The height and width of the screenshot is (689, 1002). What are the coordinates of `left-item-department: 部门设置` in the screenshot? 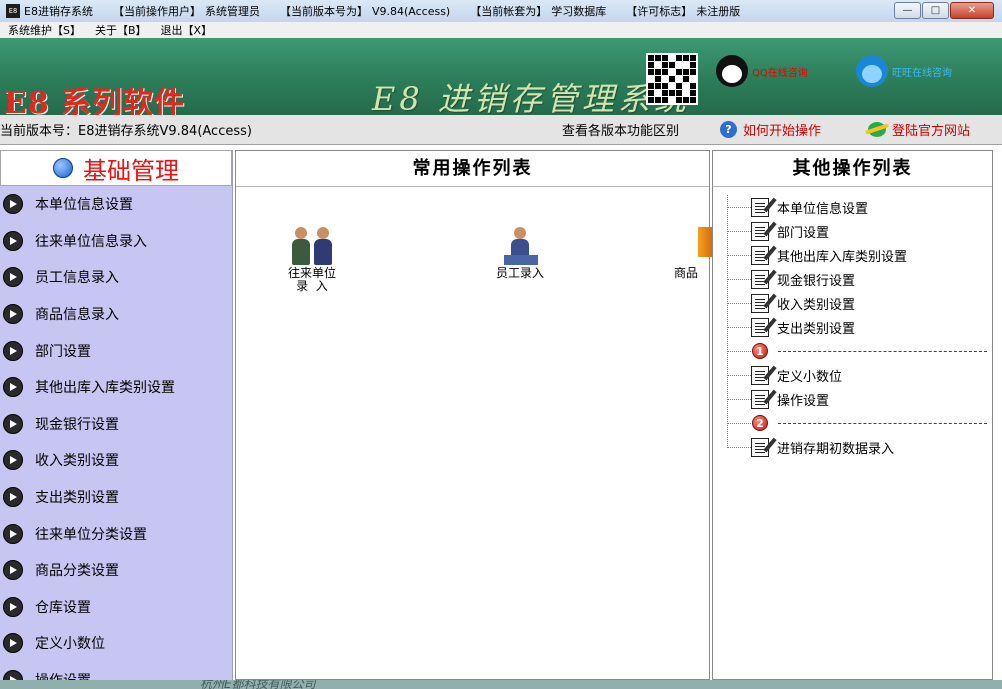 It's located at (116, 350).